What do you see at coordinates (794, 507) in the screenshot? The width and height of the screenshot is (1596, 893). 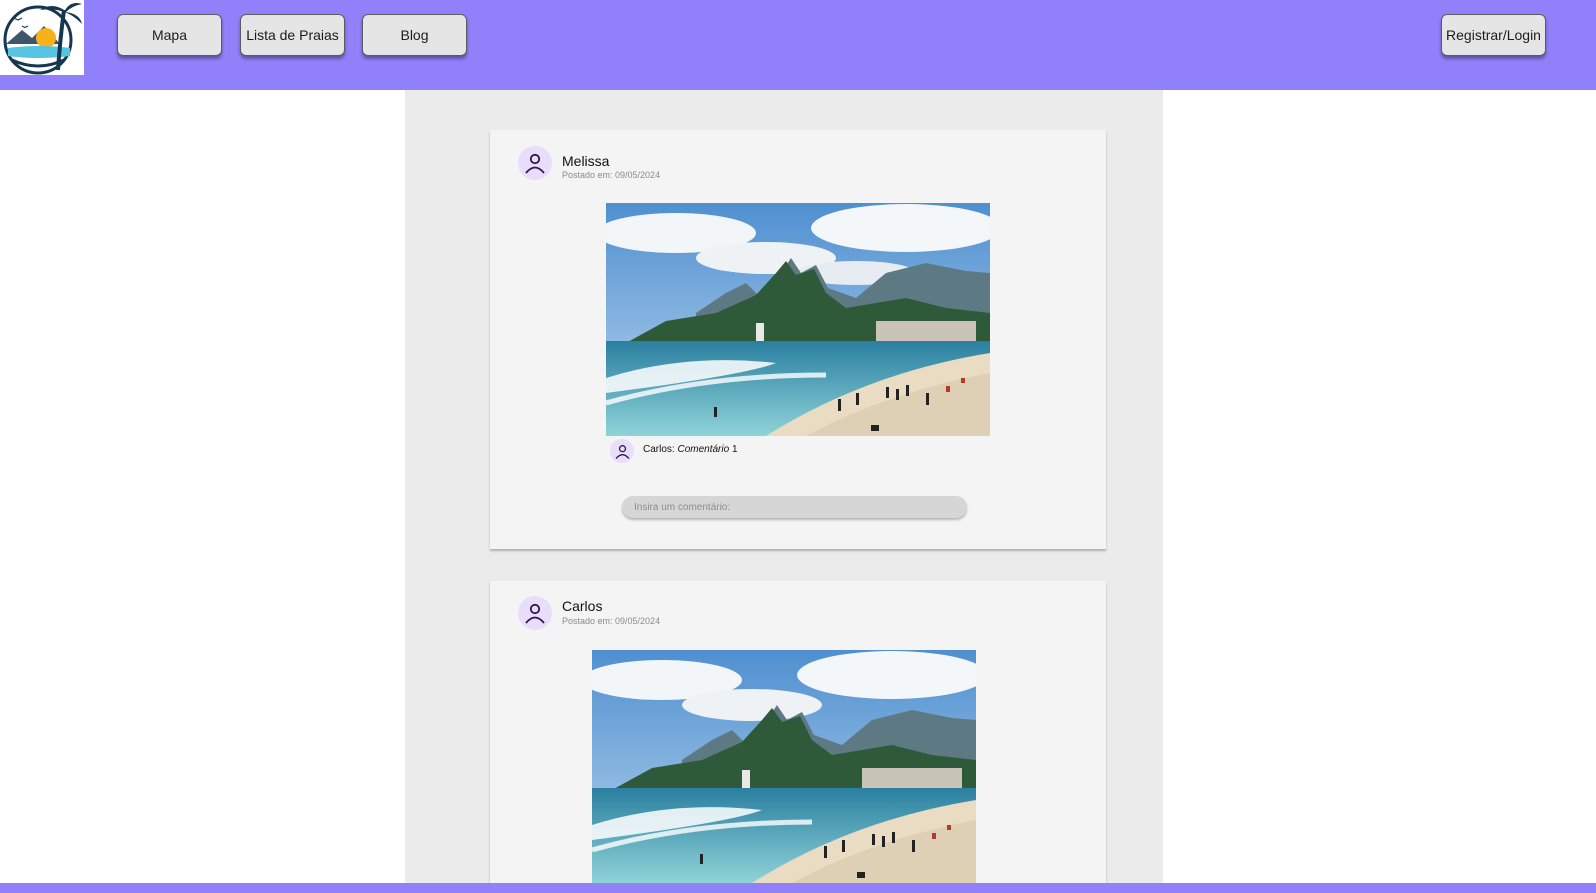 I see `comment-input` at bounding box center [794, 507].